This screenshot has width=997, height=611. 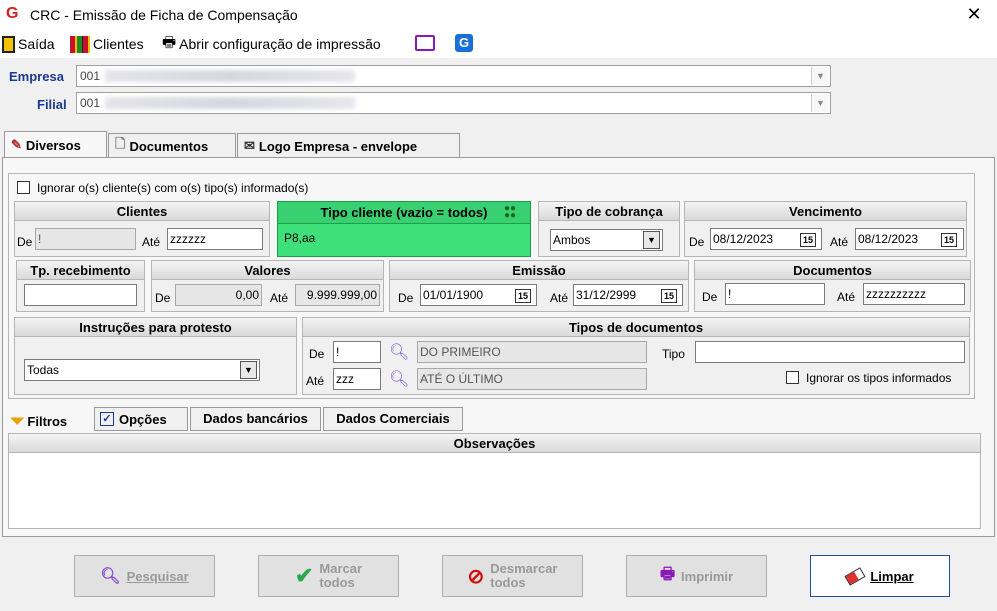 I want to click on tab-diversos: ✎ Diversos, so click(x=55, y=144).